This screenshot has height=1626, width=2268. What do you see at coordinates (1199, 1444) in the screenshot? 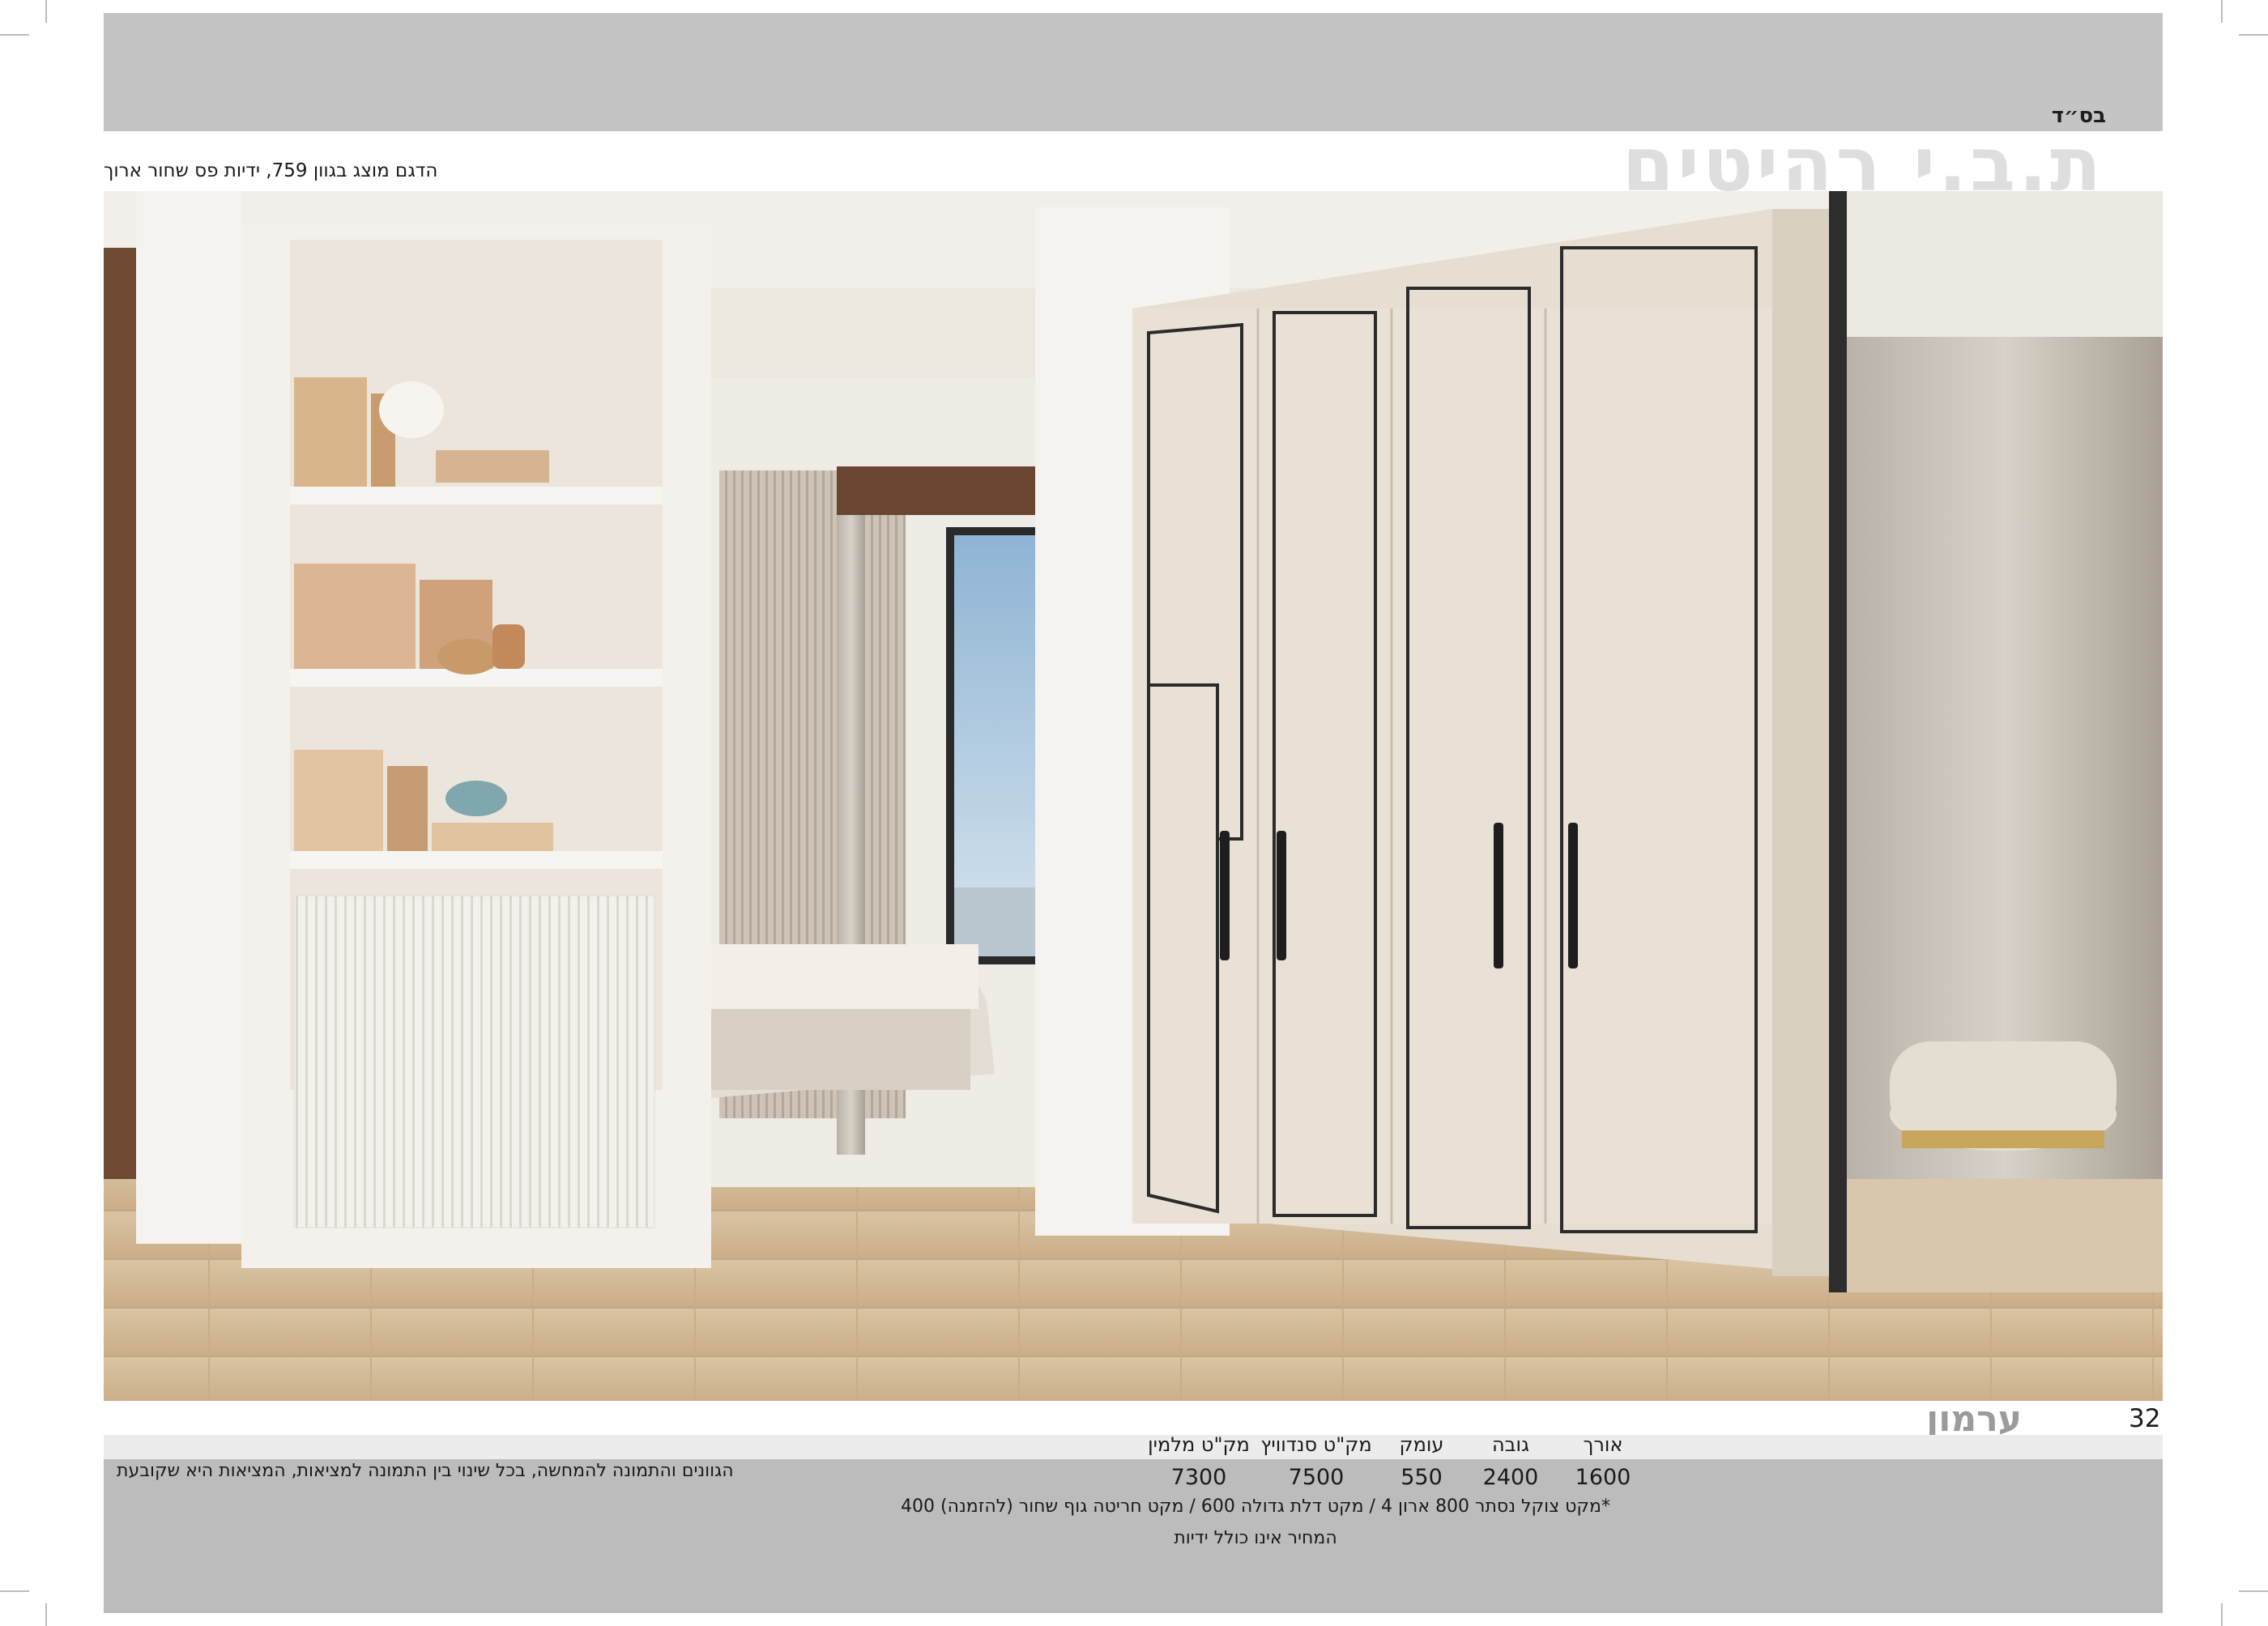
I see `spec-header-melamine-sku: מק"ט מלמין` at bounding box center [1199, 1444].